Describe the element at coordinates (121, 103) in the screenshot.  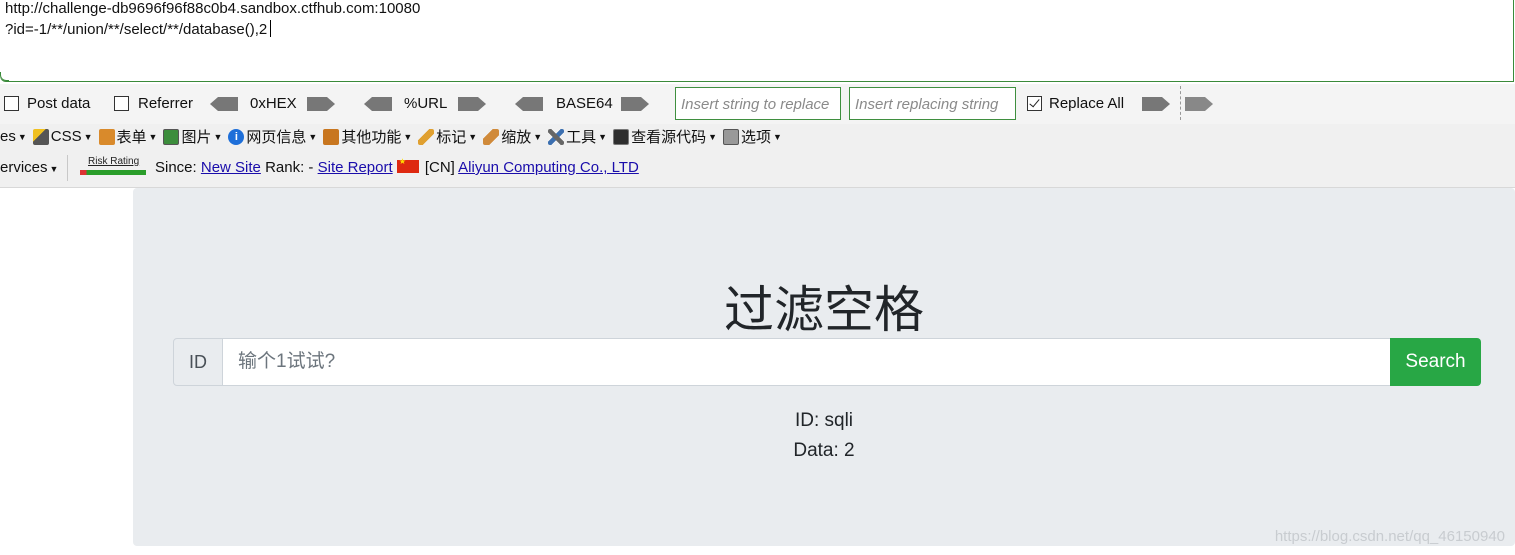
I see `referrer-checkbox` at that location.